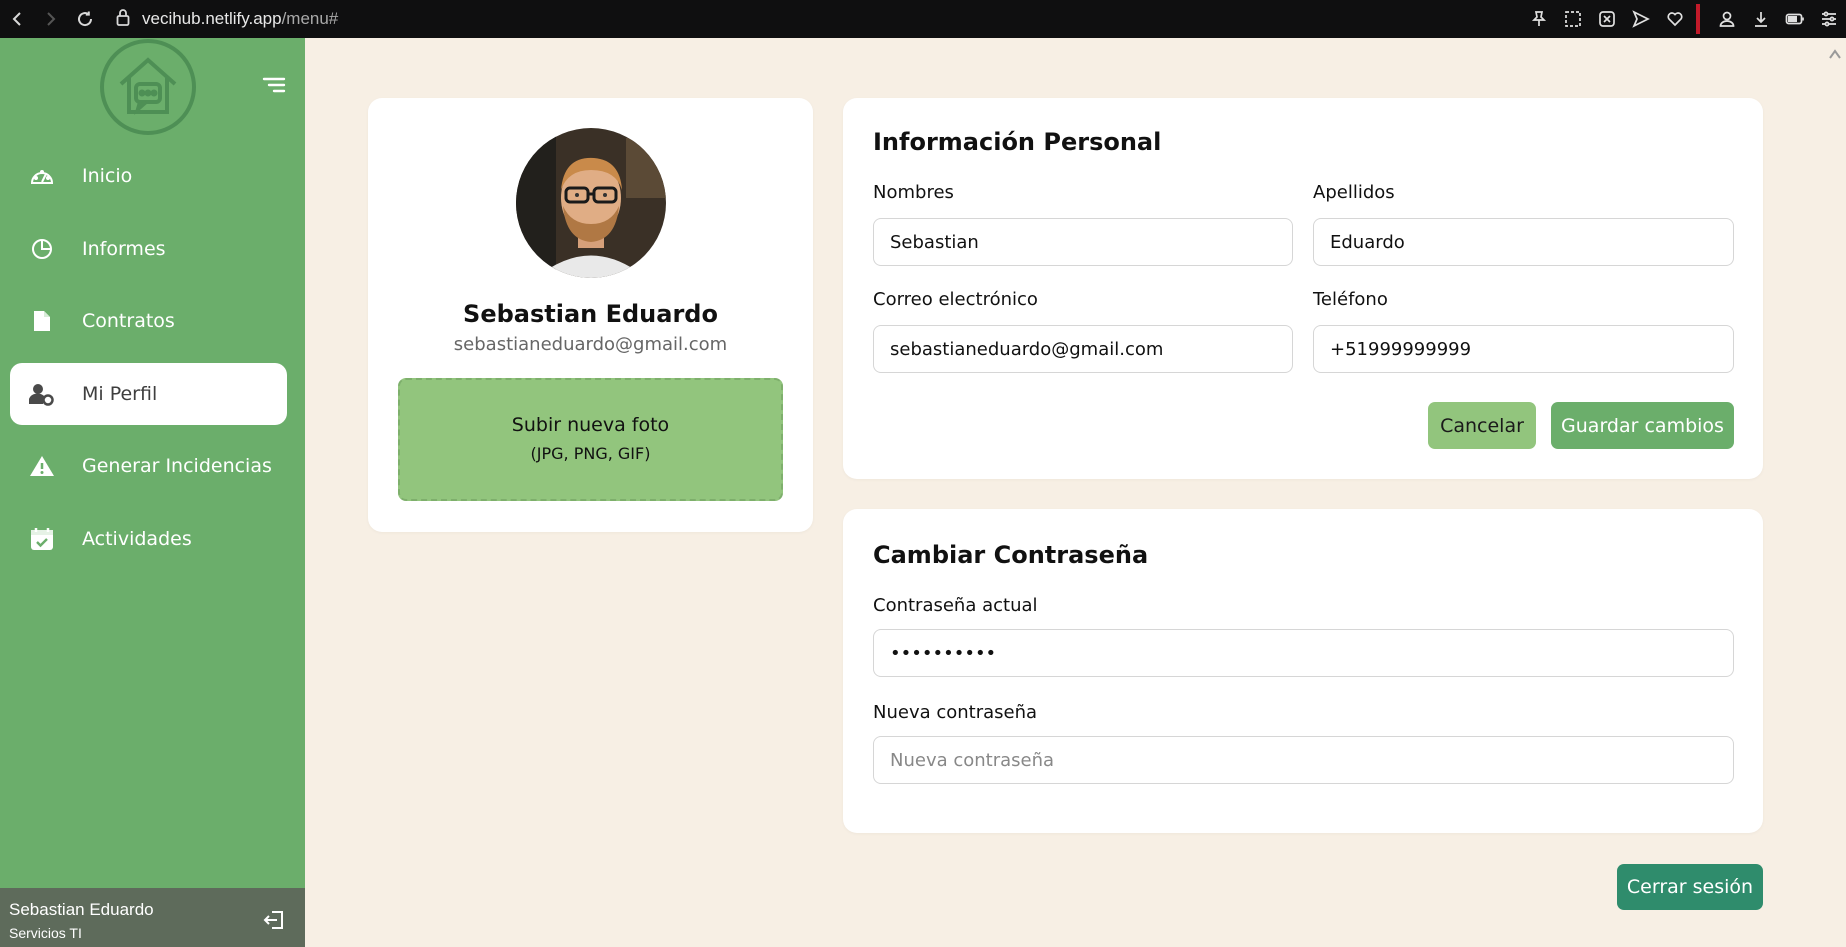 This screenshot has height=947, width=1846. I want to click on send-icon, so click(1641, 19).